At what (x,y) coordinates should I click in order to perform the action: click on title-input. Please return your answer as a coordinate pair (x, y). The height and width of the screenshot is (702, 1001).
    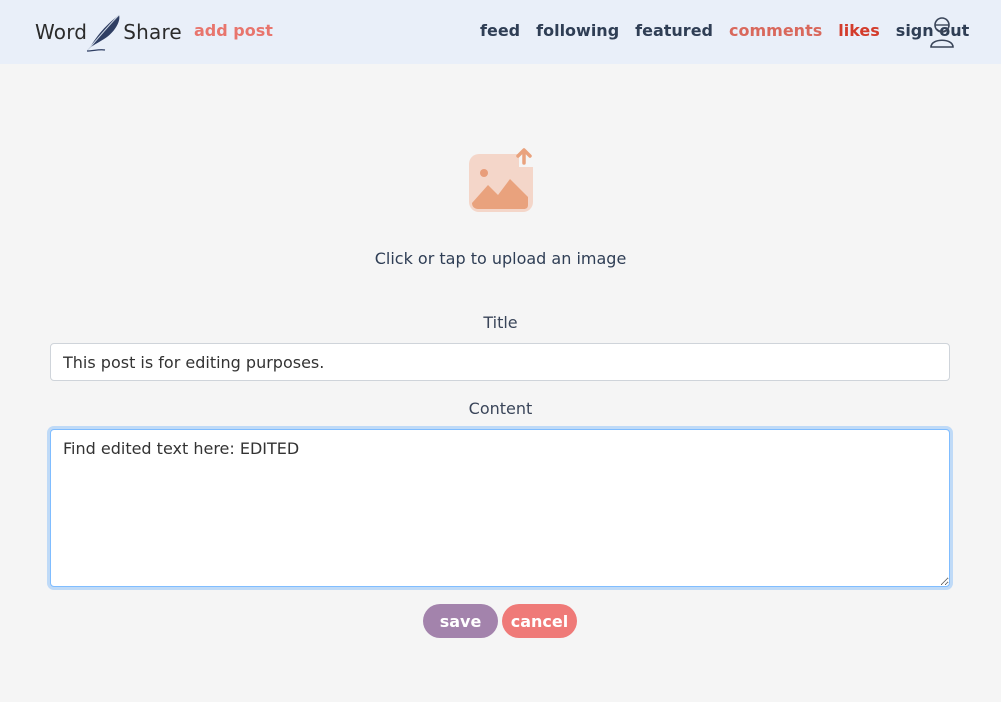
    Looking at the image, I should click on (500, 362).